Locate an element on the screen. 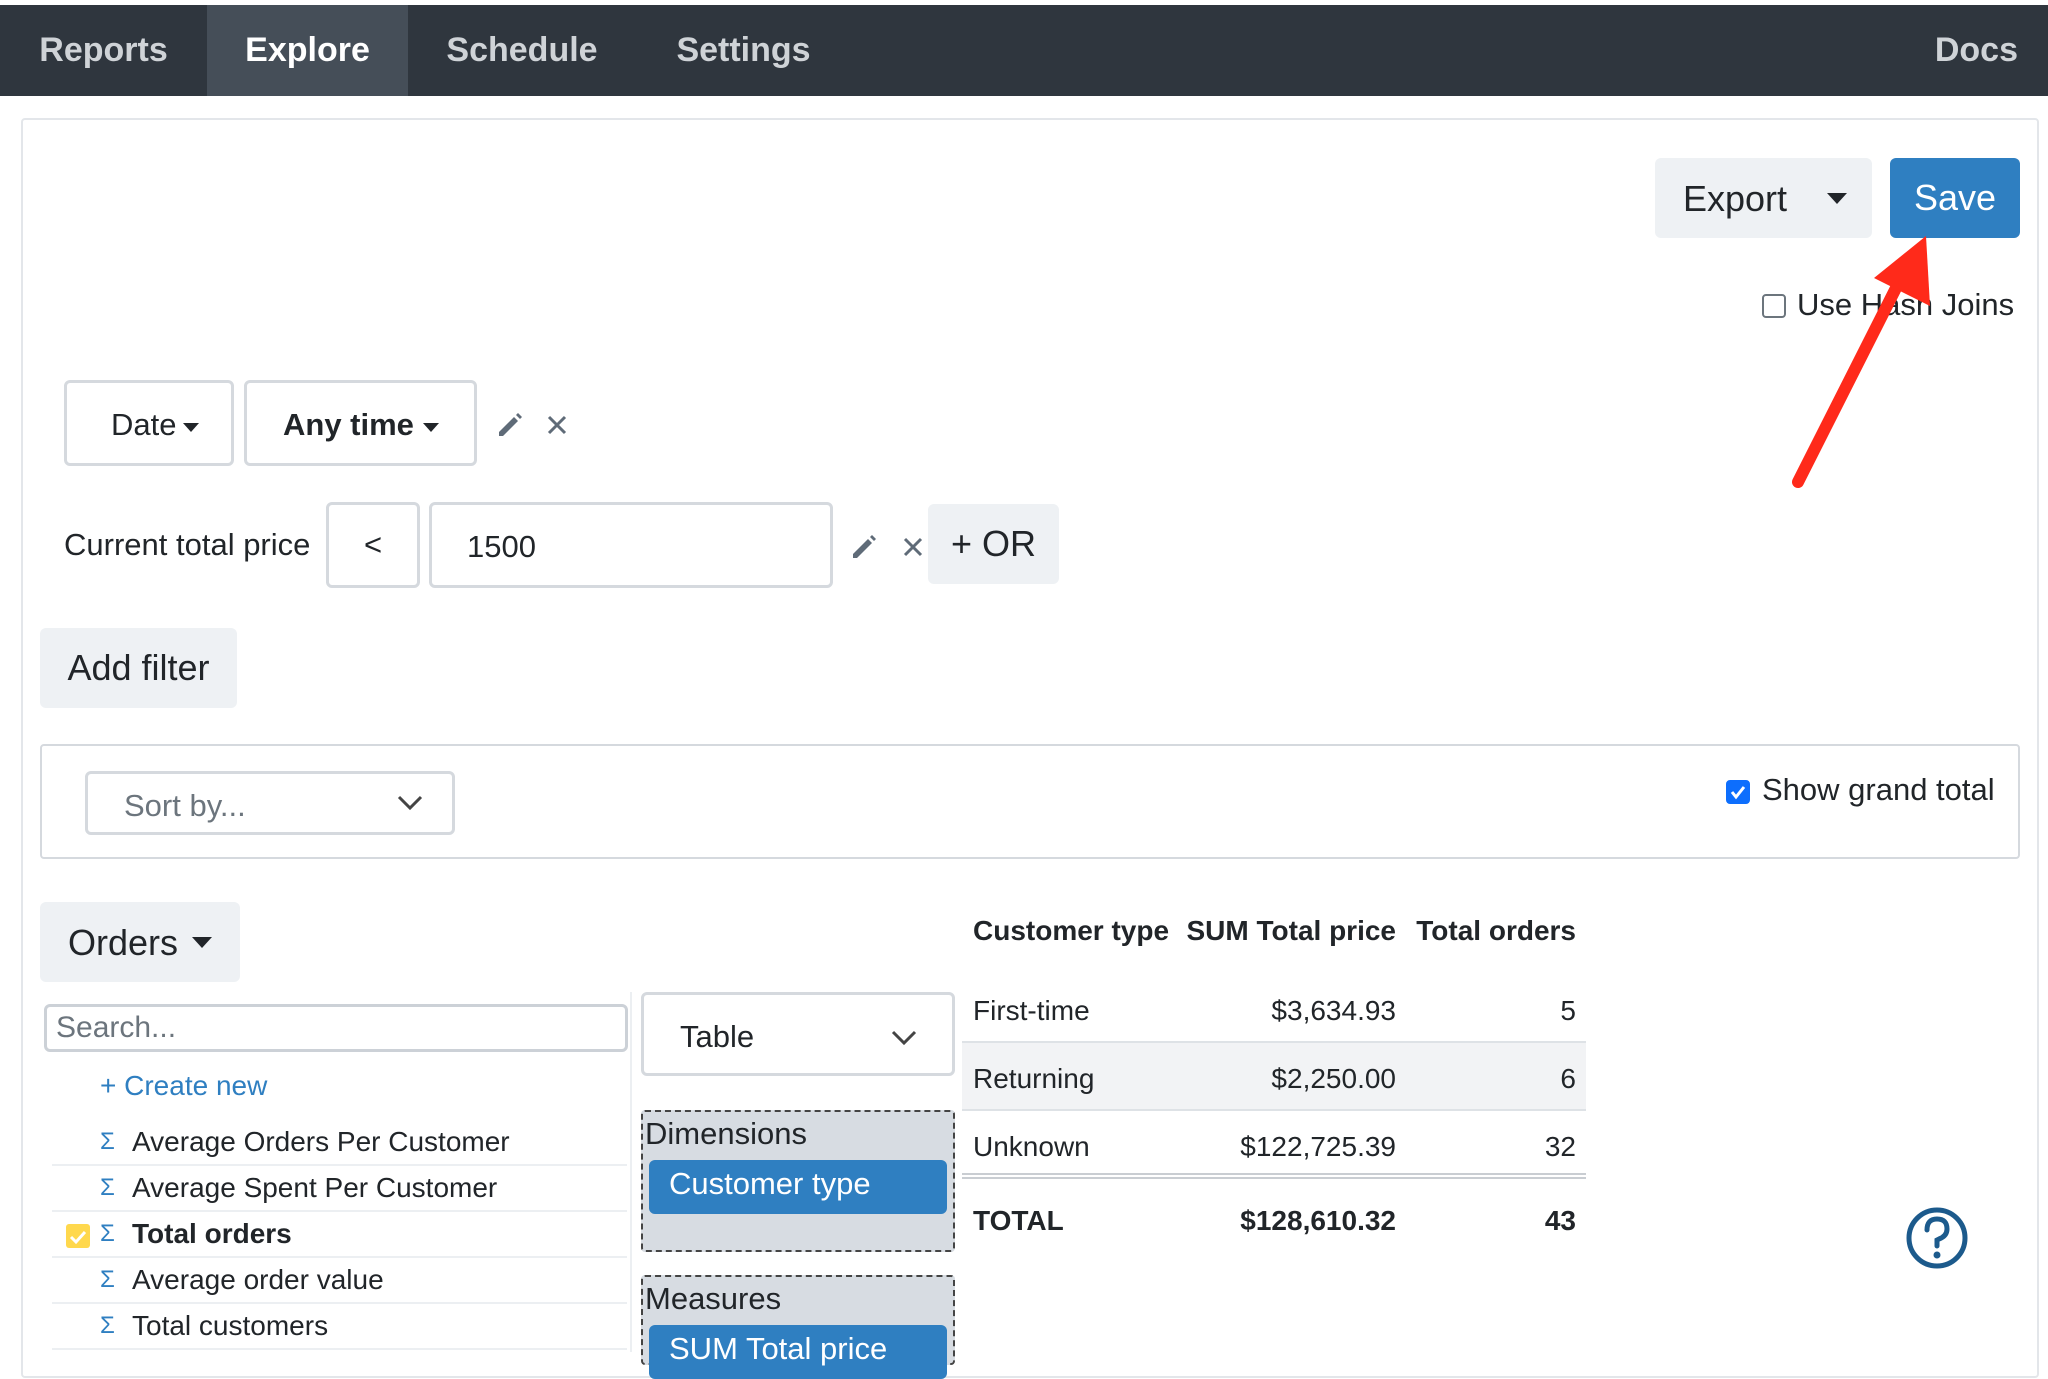 This screenshot has width=2048, height=1379. field-item: Σ Average order value is located at coordinates (339, 1282).